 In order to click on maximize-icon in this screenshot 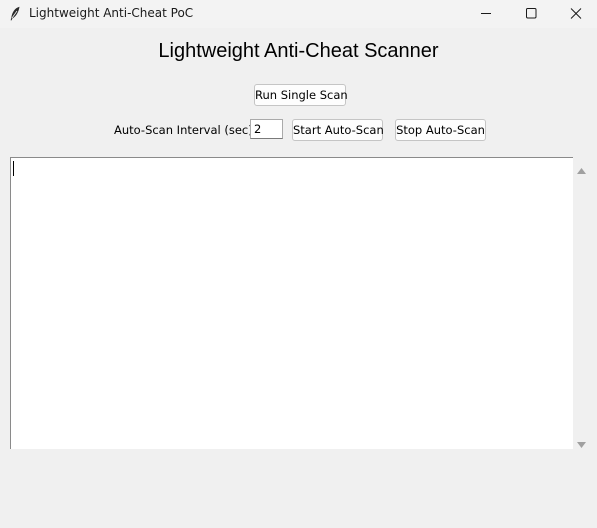, I will do `click(531, 13)`.